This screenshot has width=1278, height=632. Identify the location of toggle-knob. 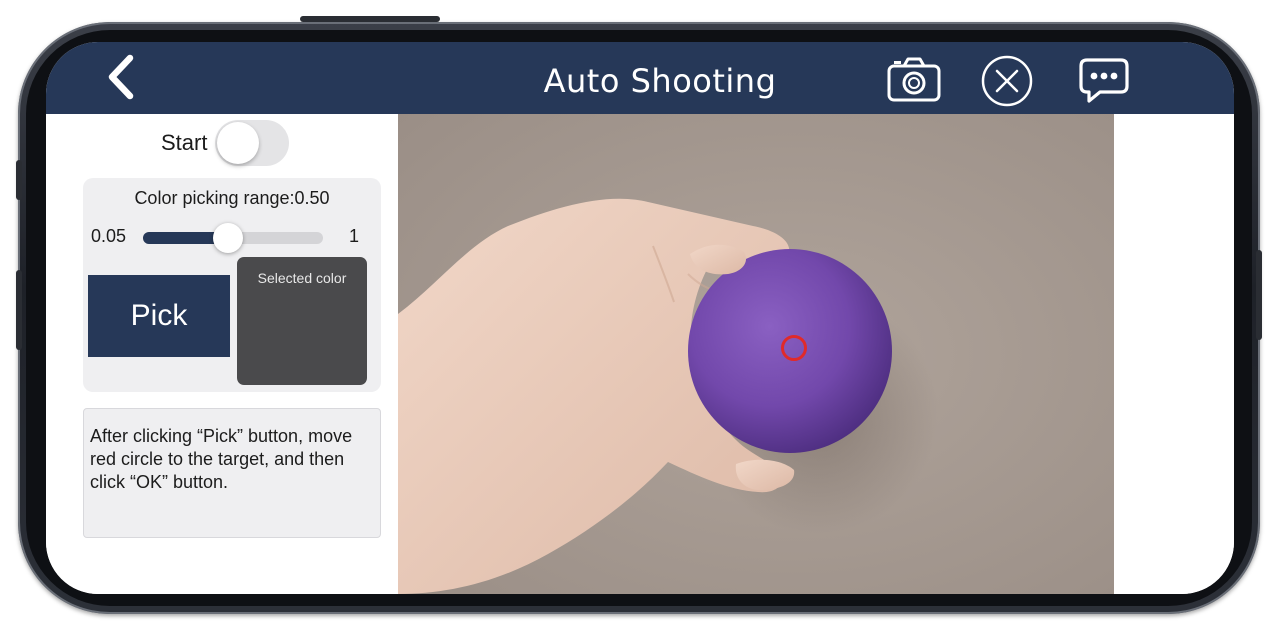
(238, 143).